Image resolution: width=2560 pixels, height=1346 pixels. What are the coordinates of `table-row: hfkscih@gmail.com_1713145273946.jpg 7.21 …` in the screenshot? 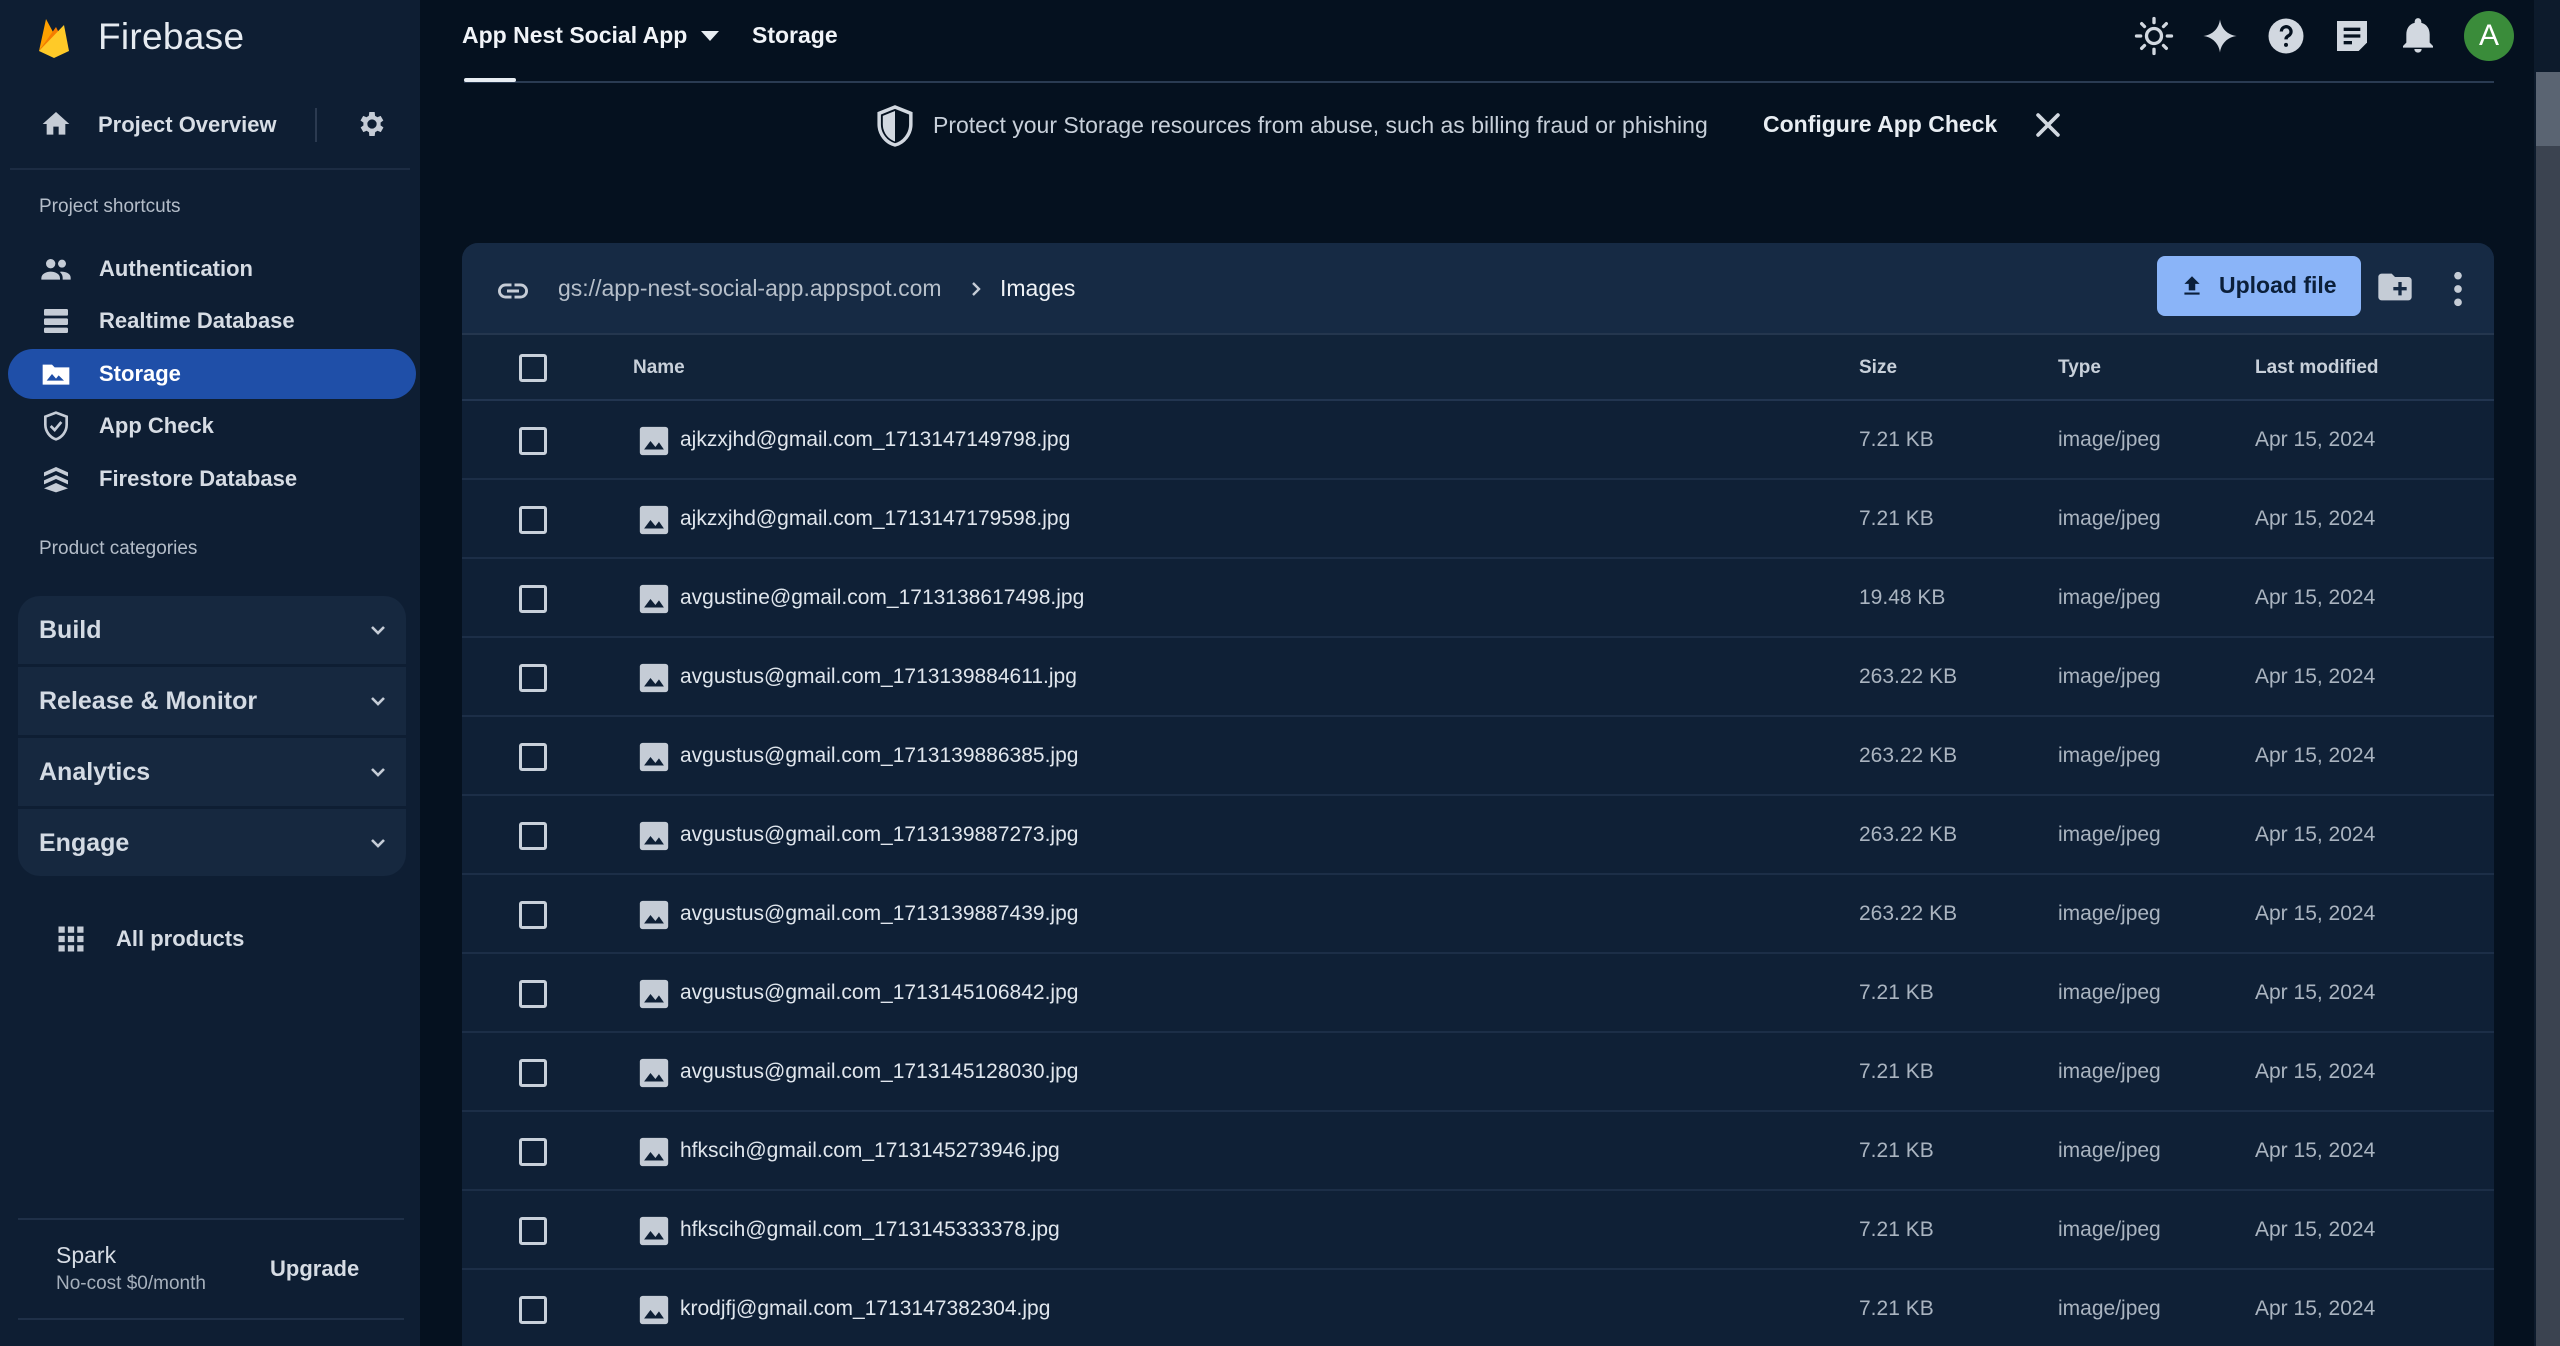 It's located at (1478, 1151).